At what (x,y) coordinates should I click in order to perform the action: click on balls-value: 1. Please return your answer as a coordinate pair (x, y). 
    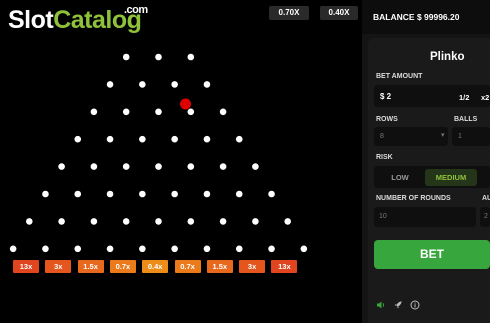
    Looking at the image, I should click on (460, 136).